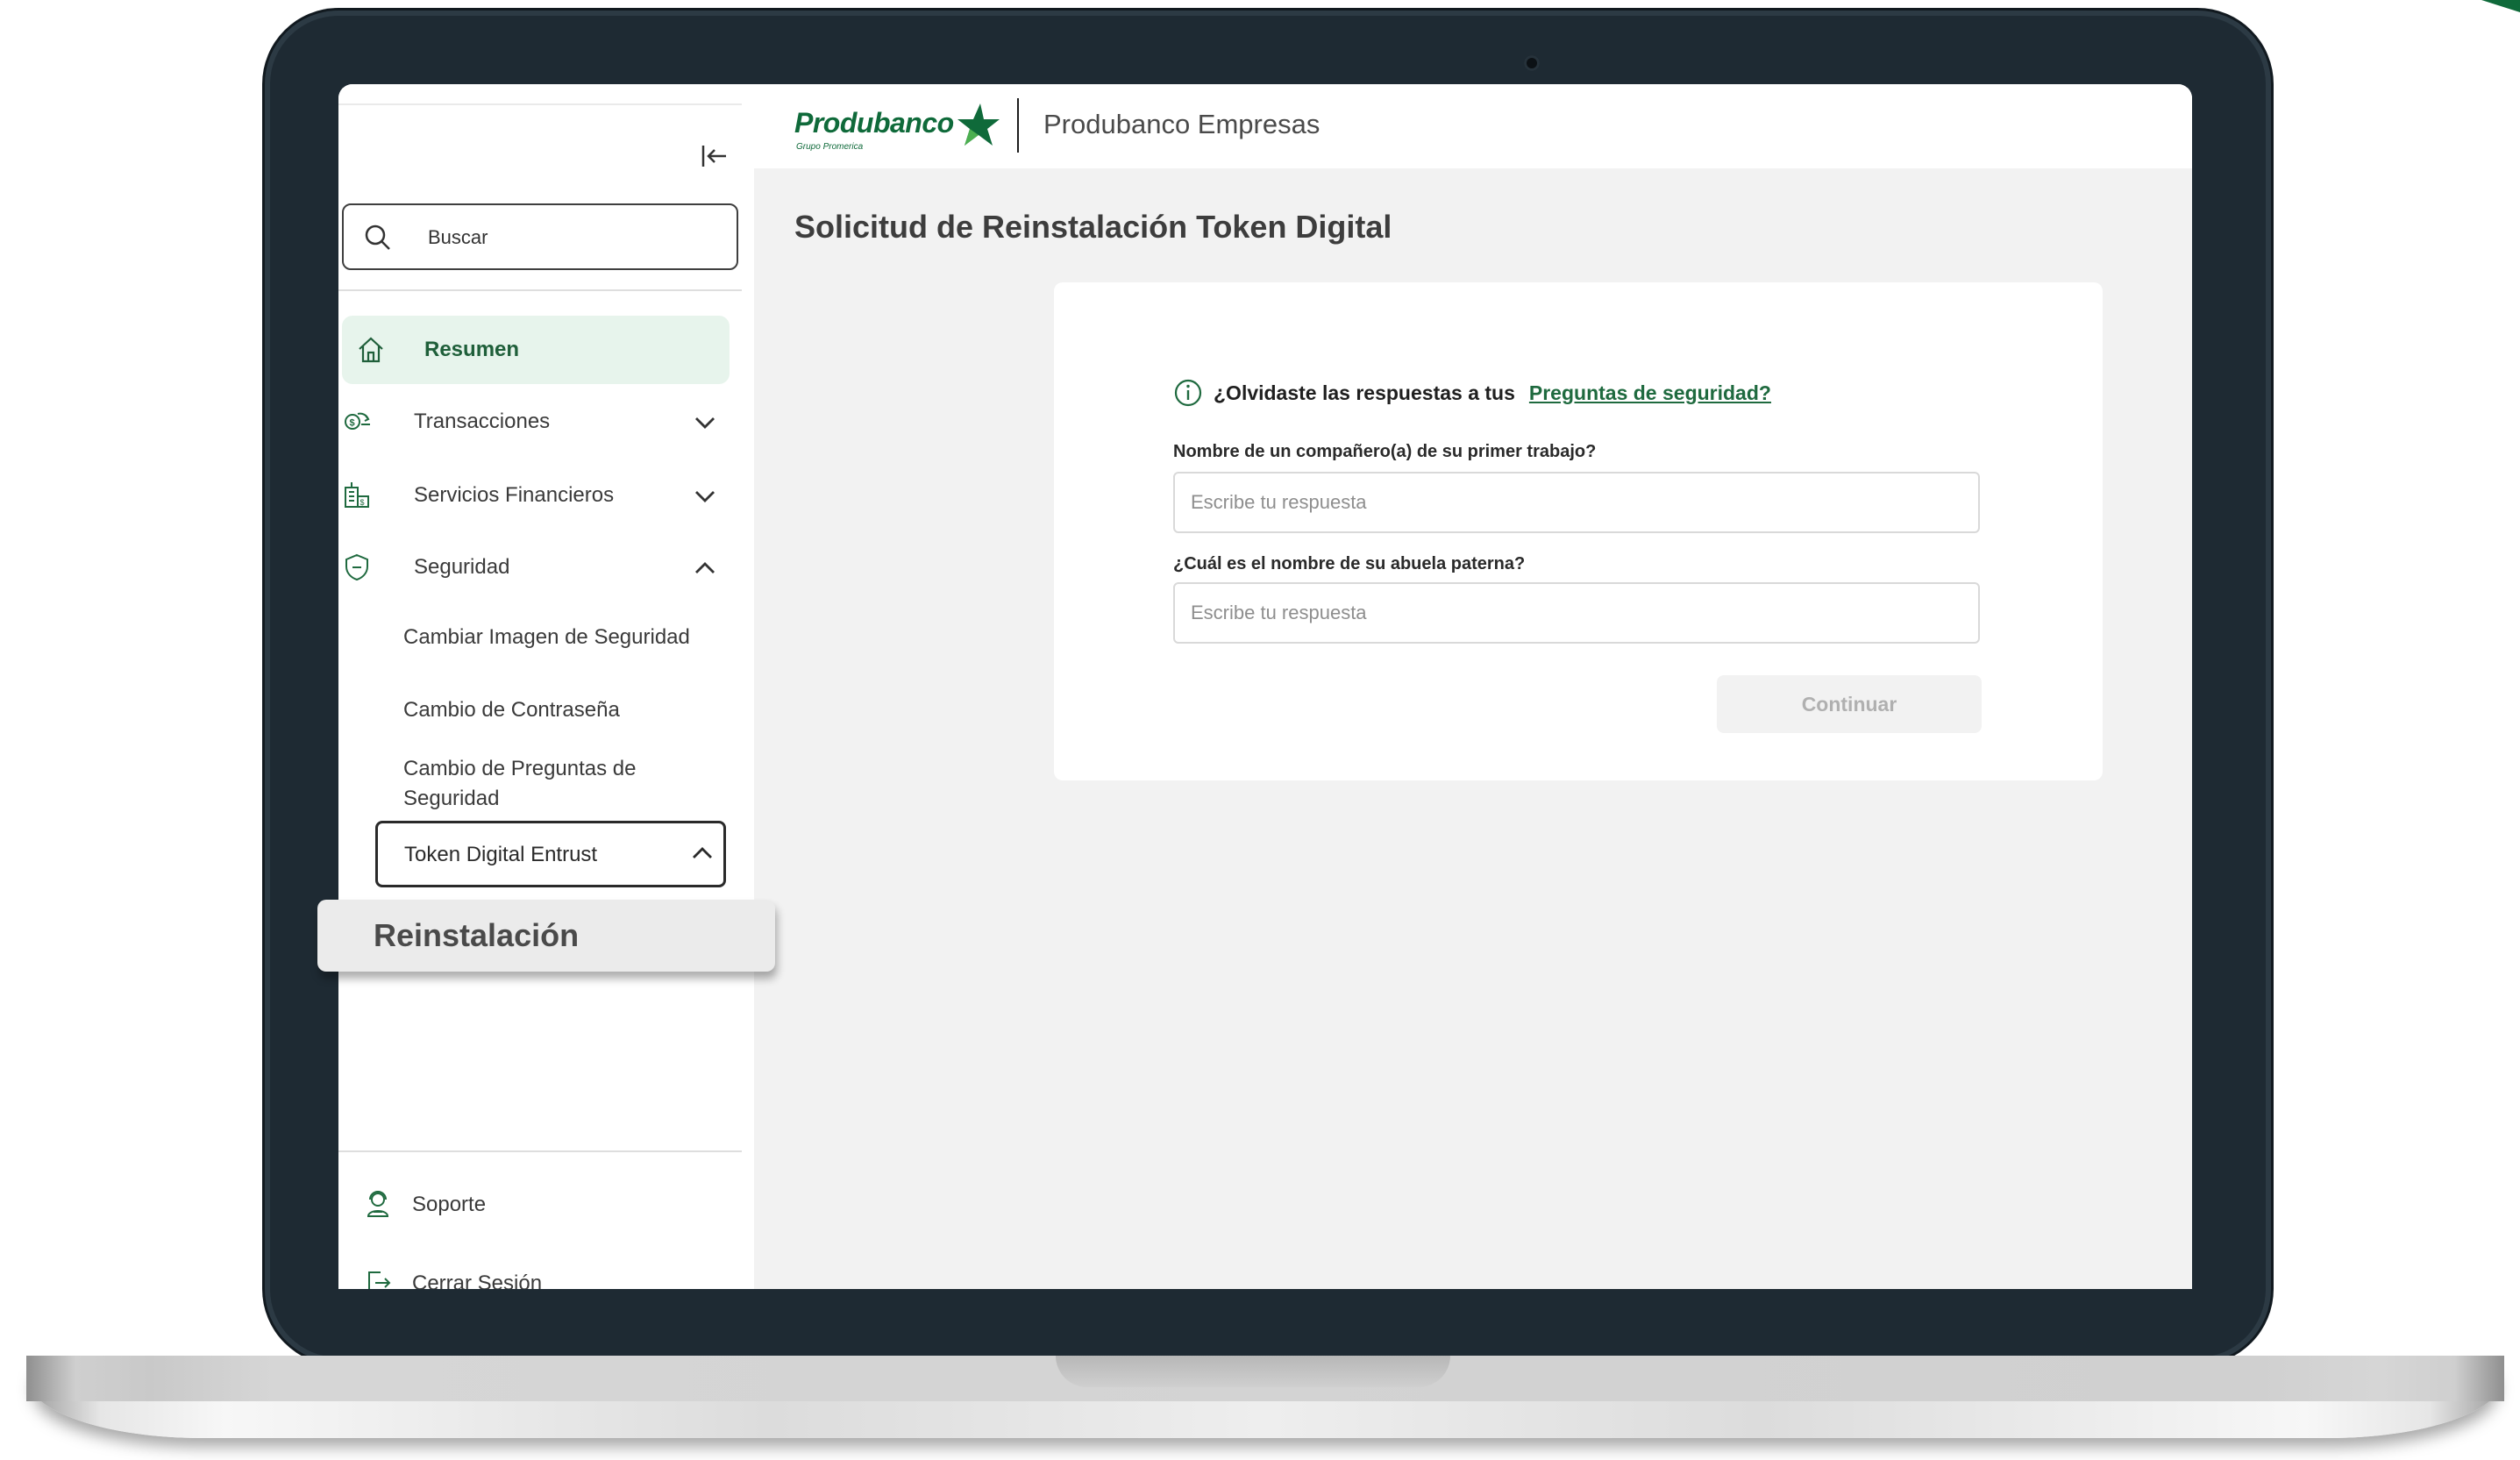 This screenshot has width=2520, height=1460. I want to click on logo-subtext: Grupo Promerica, so click(830, 147).